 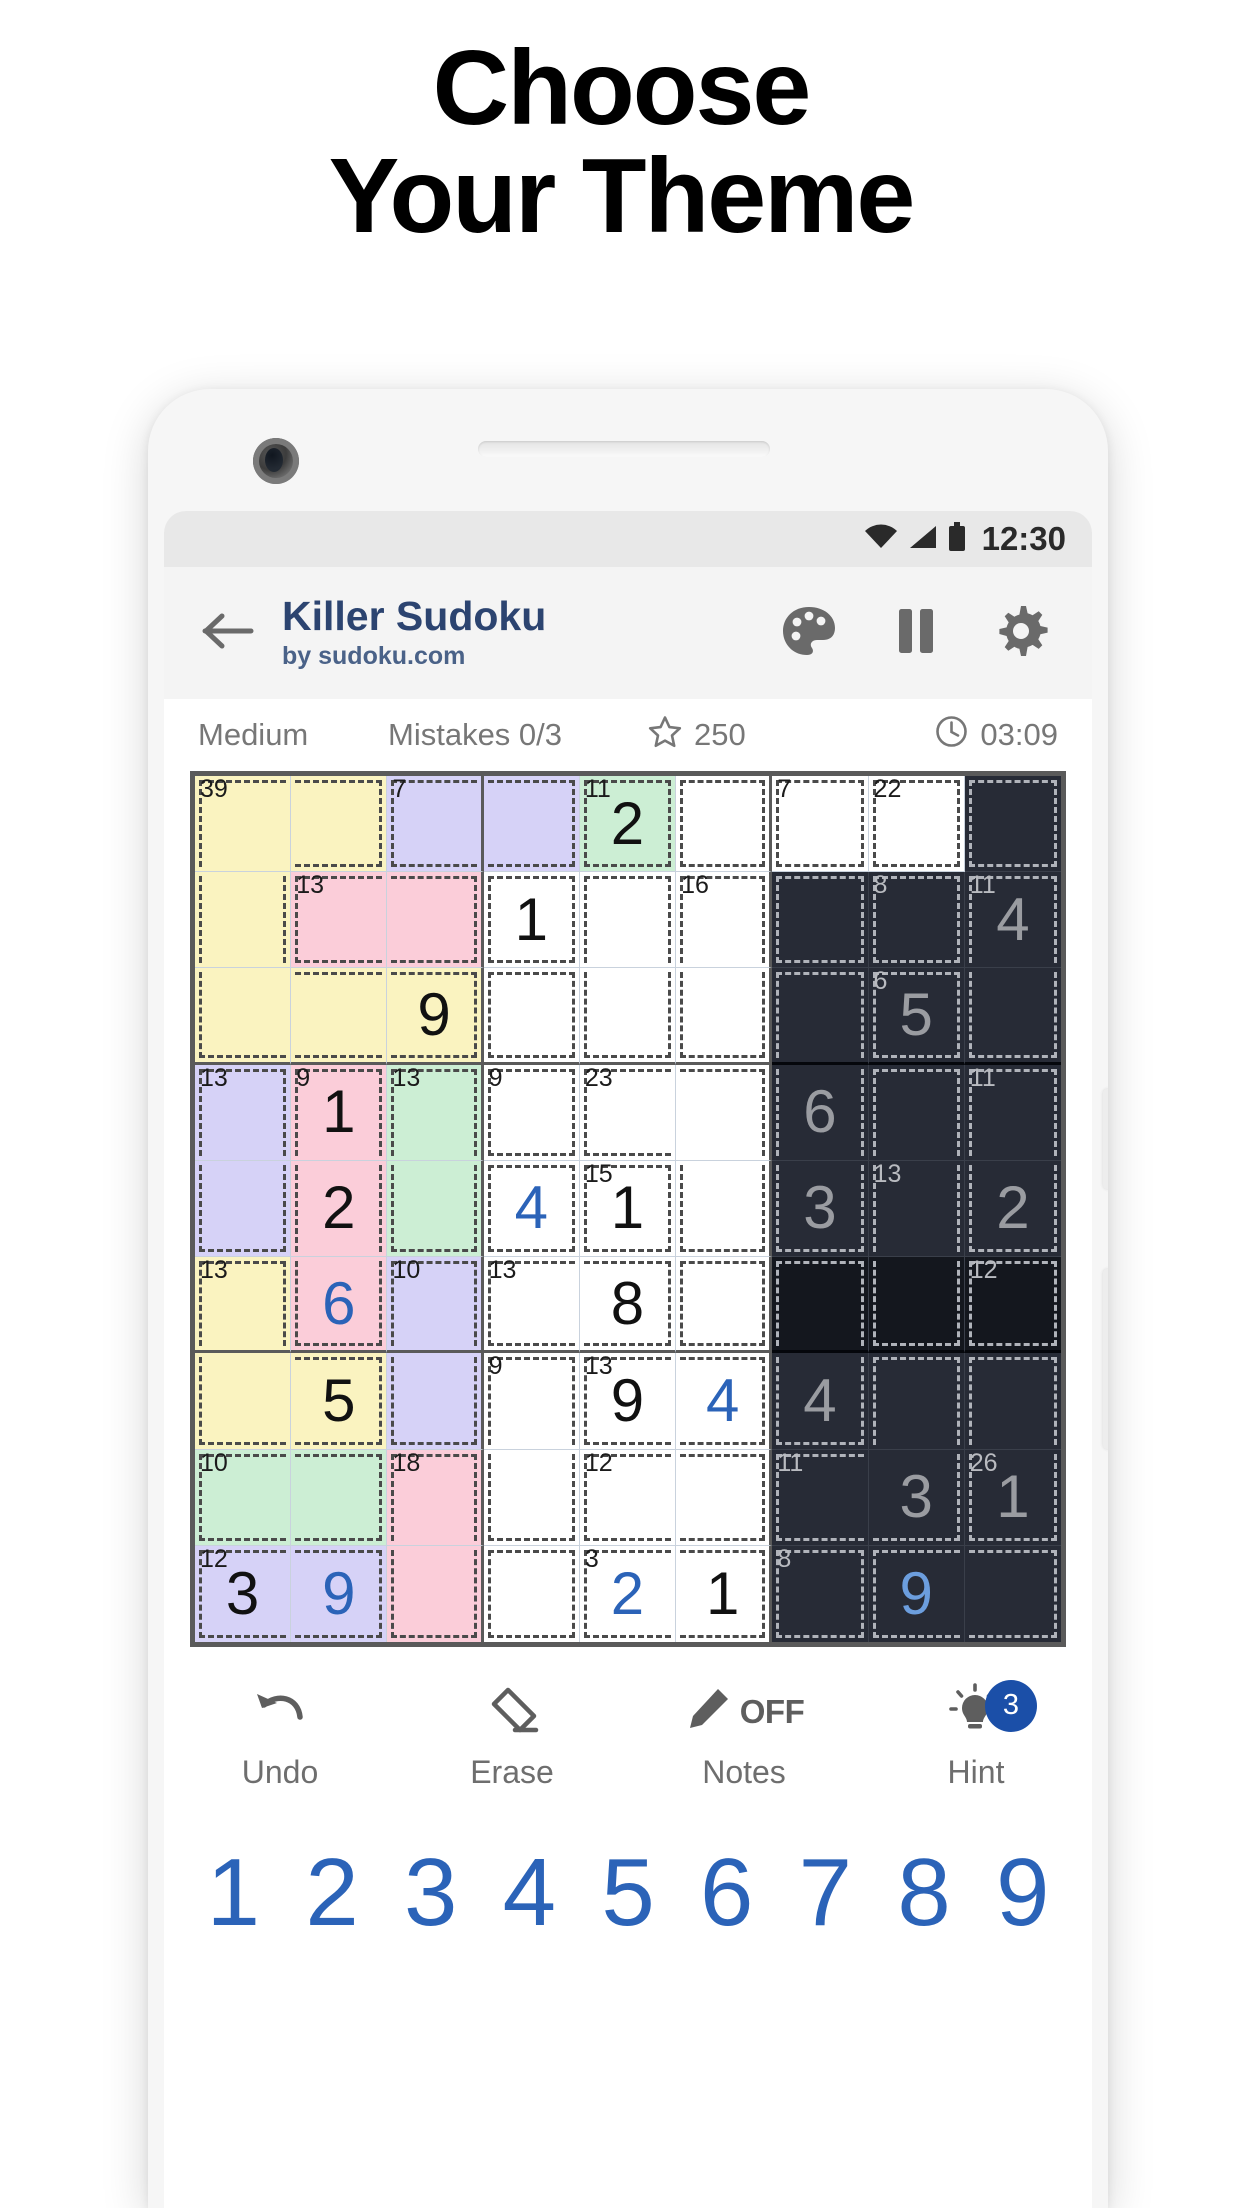 What do you see at coordinates (628, 1112) in the screenshot?
I see `board-cell: 23` at bounding box center [628, 1112].